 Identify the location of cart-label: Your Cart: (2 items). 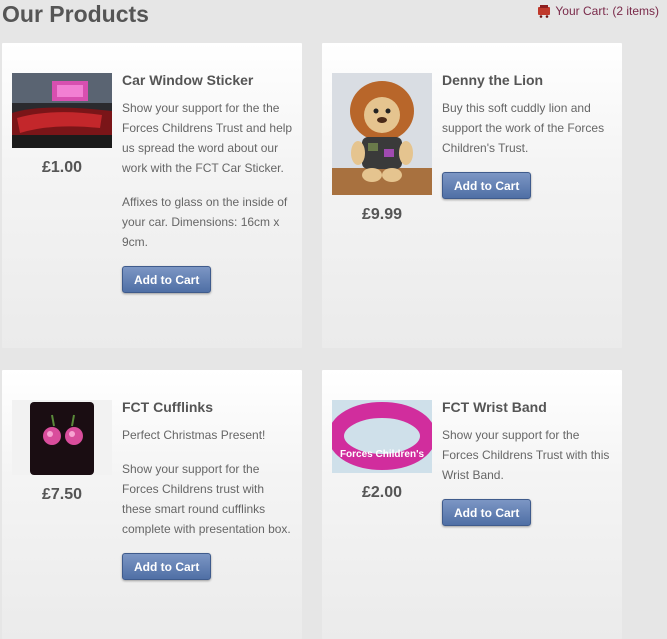
(607, 11).